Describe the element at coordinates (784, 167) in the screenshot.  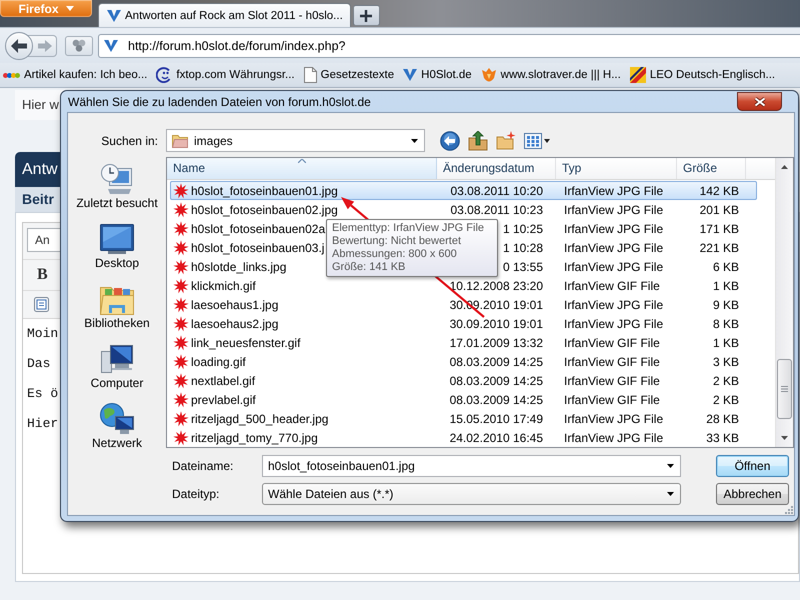
I see `scroll-up-icon` at that location.